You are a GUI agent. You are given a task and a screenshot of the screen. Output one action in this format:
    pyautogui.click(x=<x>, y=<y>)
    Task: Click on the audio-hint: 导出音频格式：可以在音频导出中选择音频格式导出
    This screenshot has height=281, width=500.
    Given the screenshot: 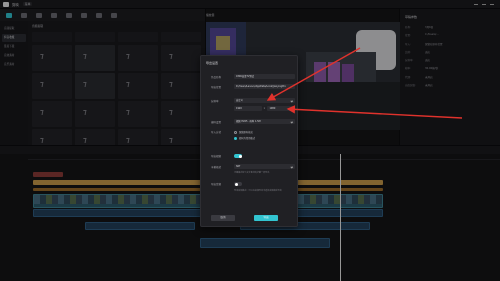 What is the action you would take?
    pyautogui.click(x=258, y=191)
    